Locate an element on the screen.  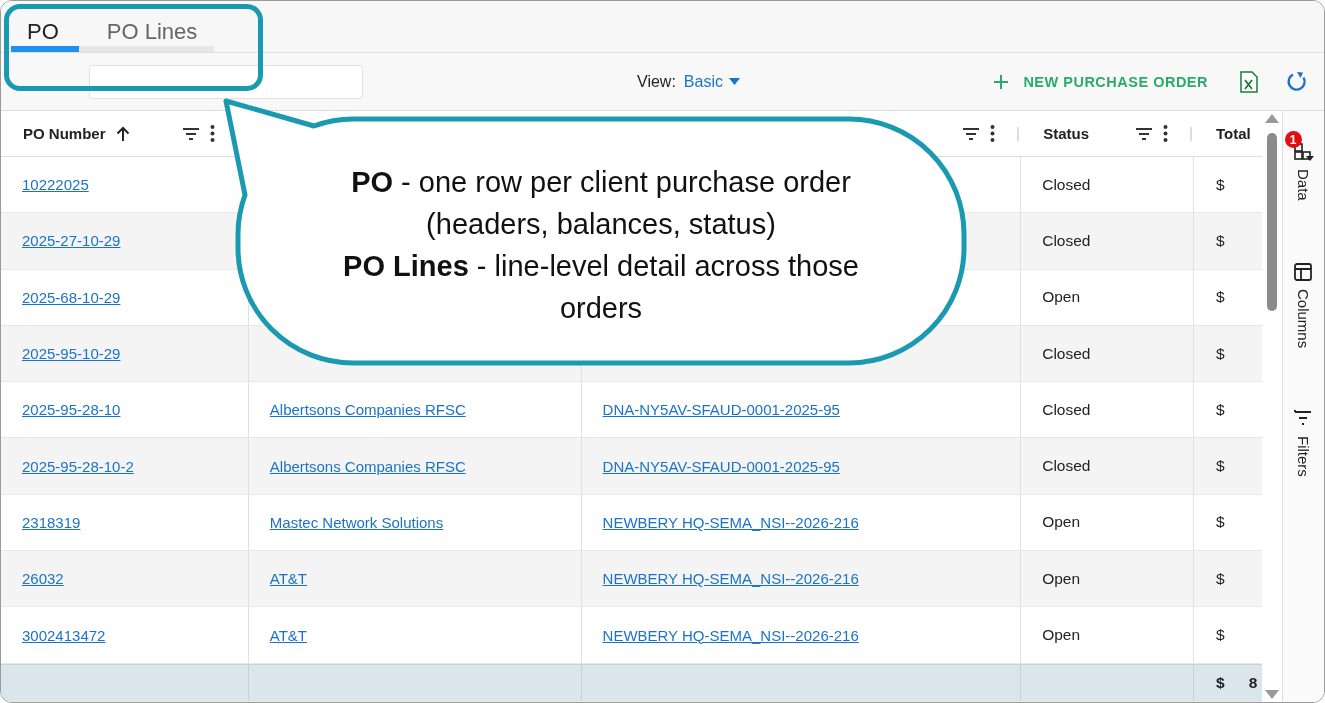
notification-badge: 1 is located at coordinates (1293, 139).